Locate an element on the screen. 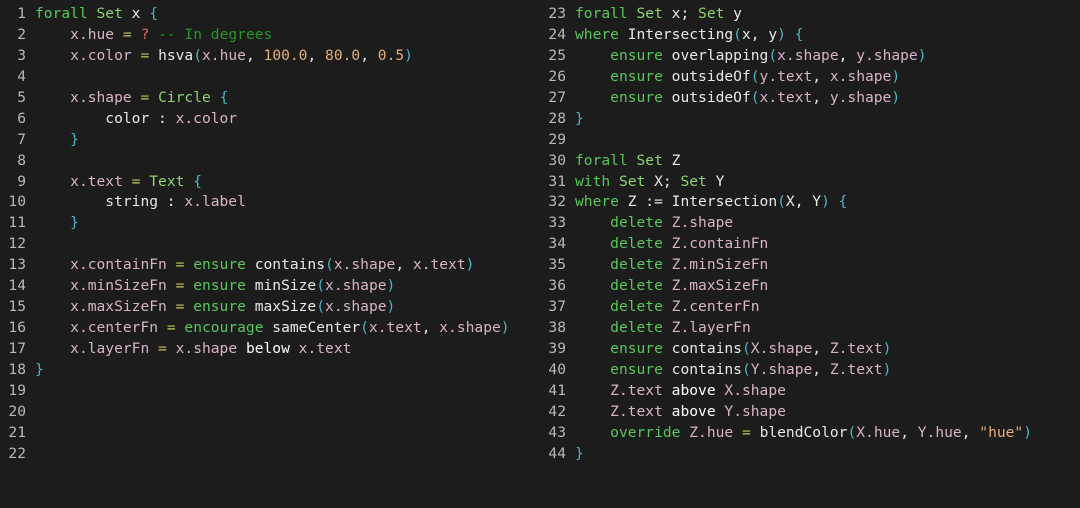  token-punc: ( is located at coordinates (364, 328).